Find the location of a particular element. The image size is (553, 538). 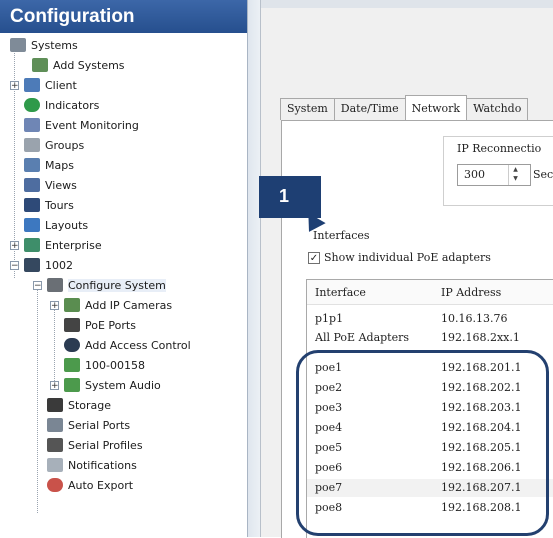

groups-icon is located at coordinates (32, 145).